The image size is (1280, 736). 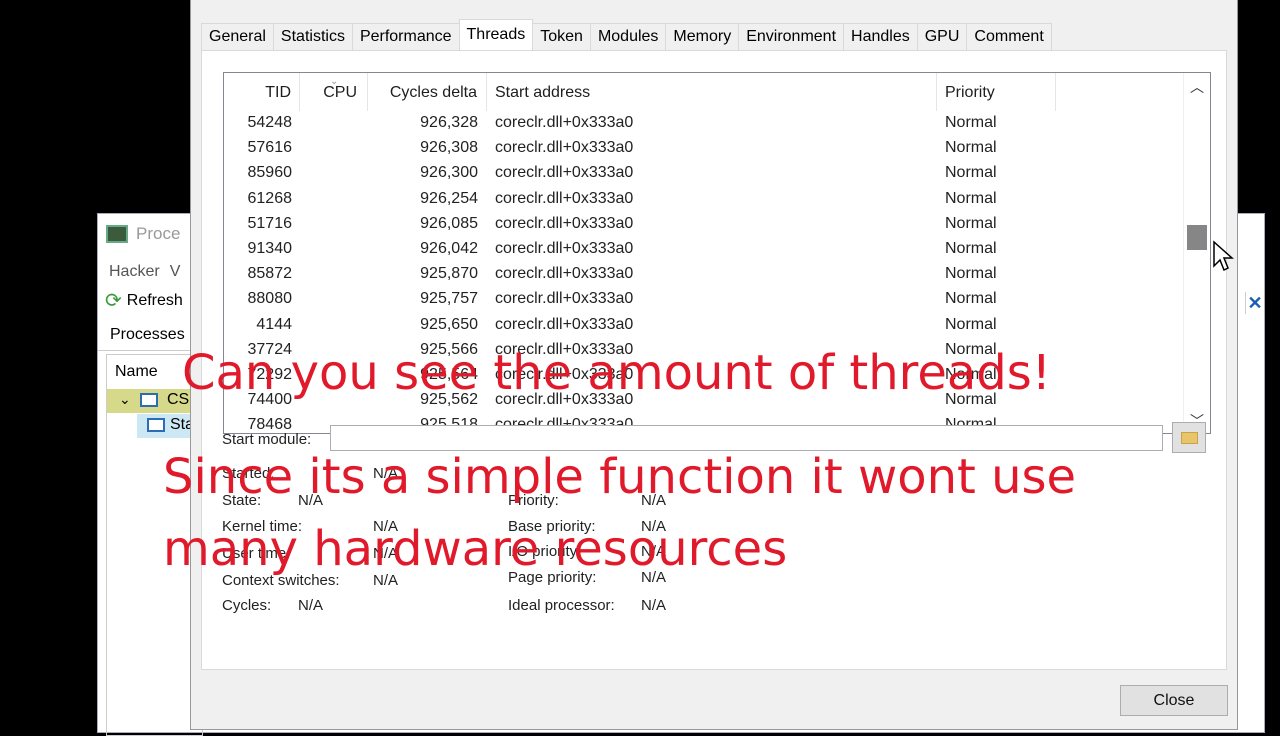 What do you see at coordinates (654, 605) in the screenshot?
I see `ideal-processor-value: N/A` at bounding box center [654, 605].